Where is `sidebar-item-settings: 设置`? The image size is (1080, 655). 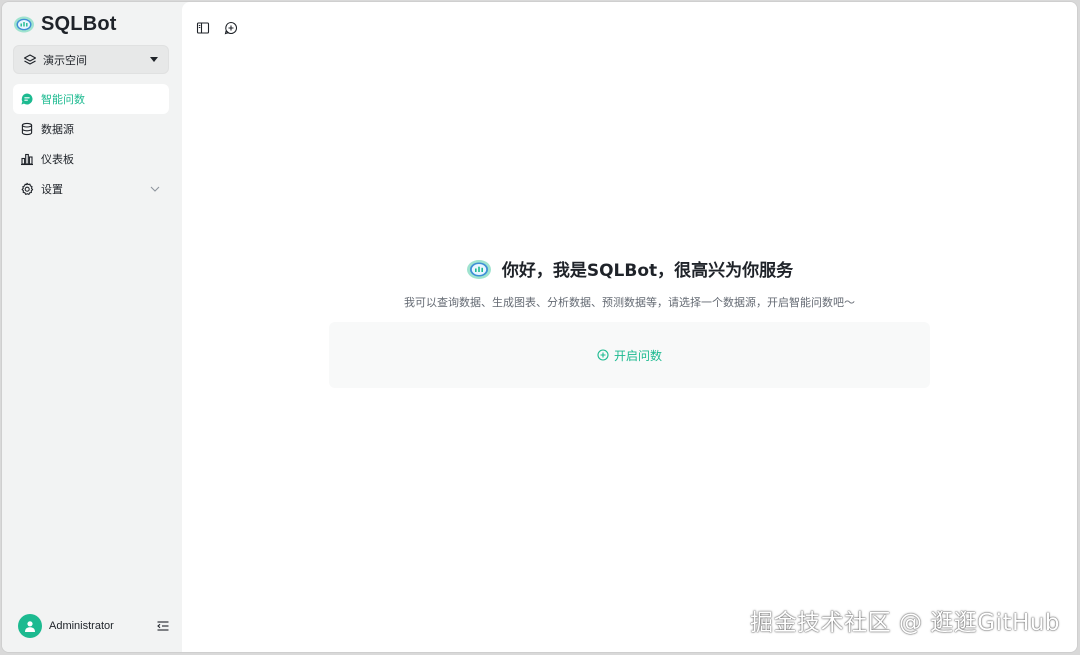
sidebar-item-settings: 设置 is located at coordinates (91, 189).